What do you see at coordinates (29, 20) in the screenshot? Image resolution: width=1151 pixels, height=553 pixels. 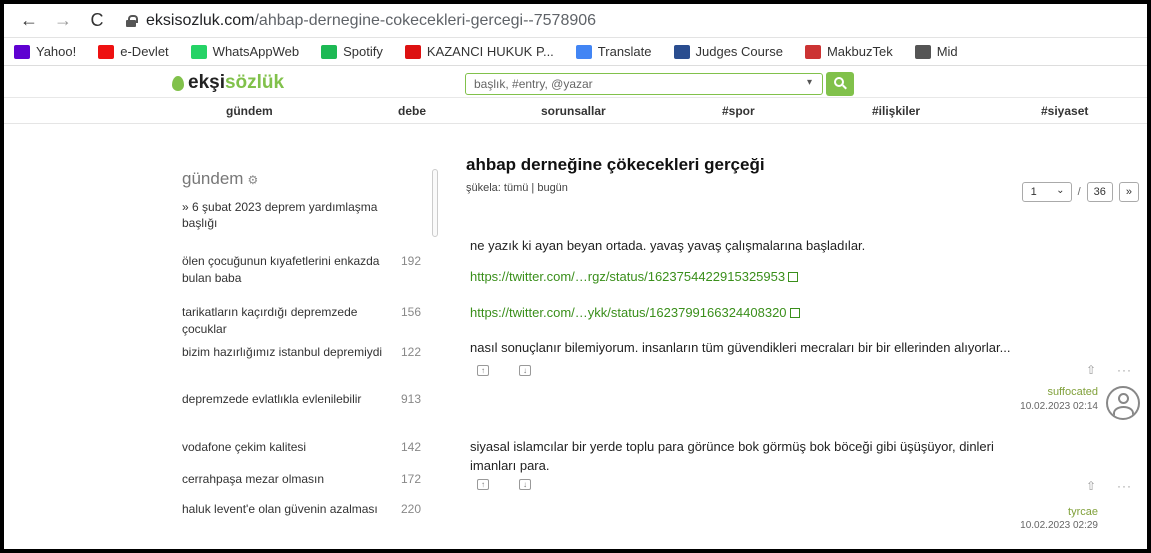 I see `back-arrow-icon: ←` at bounding box center [29, 20].